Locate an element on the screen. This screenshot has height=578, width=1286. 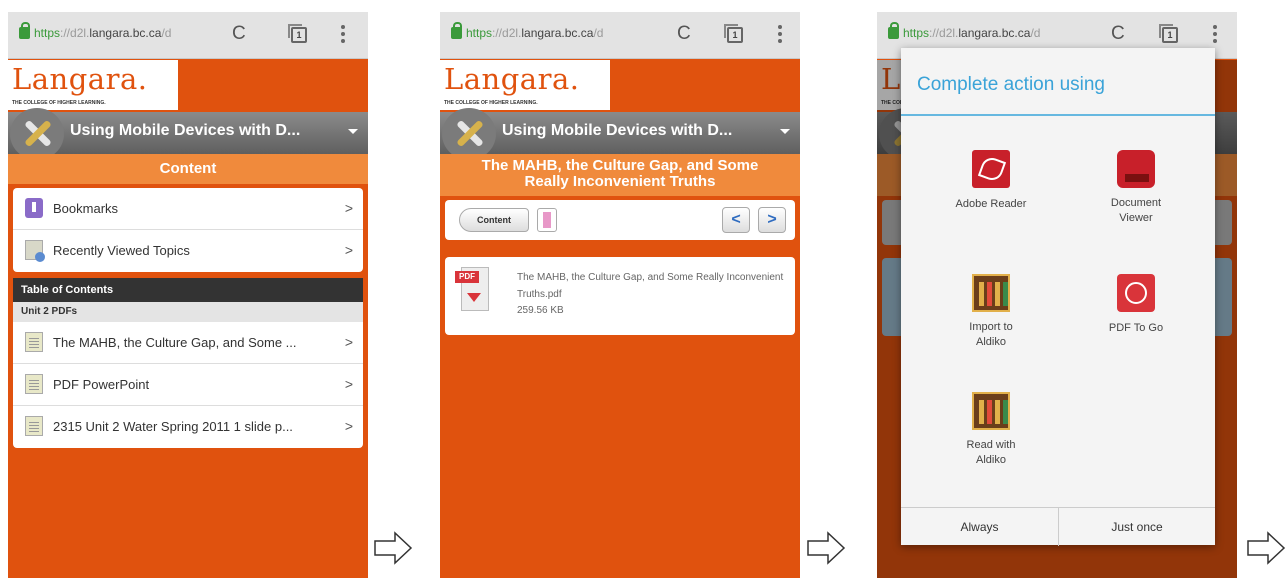
app-option-adobe-reader: Adobe Reader is located at coordinates (991, 181).